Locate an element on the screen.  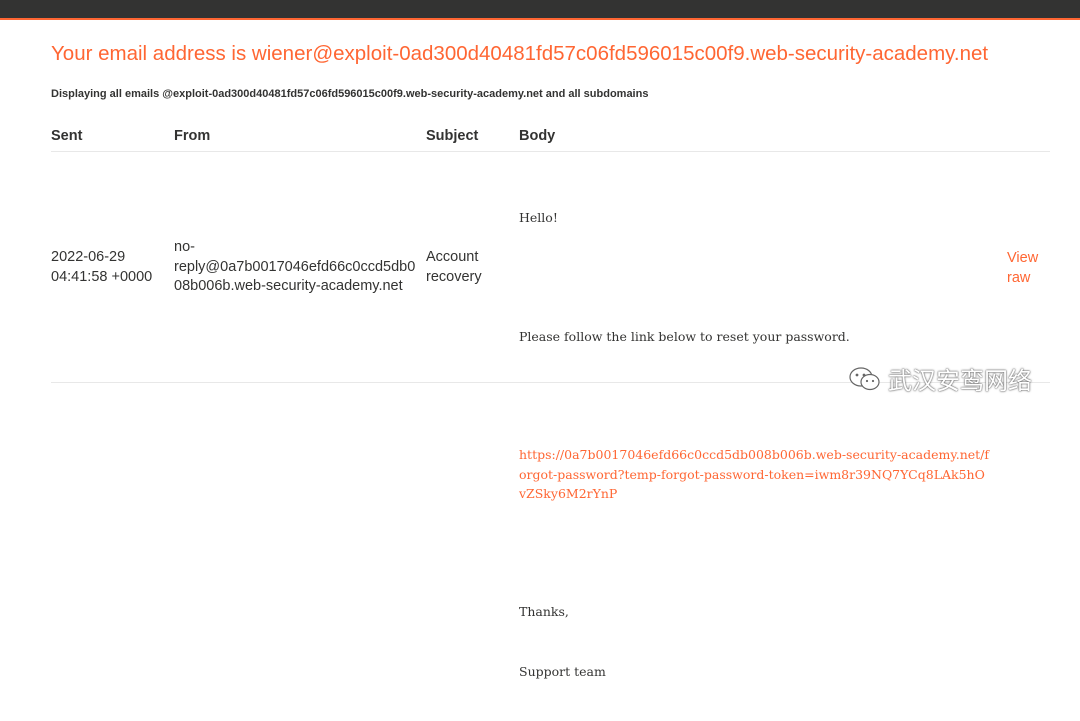
wechat-icon is located at coordinates (865, 379).